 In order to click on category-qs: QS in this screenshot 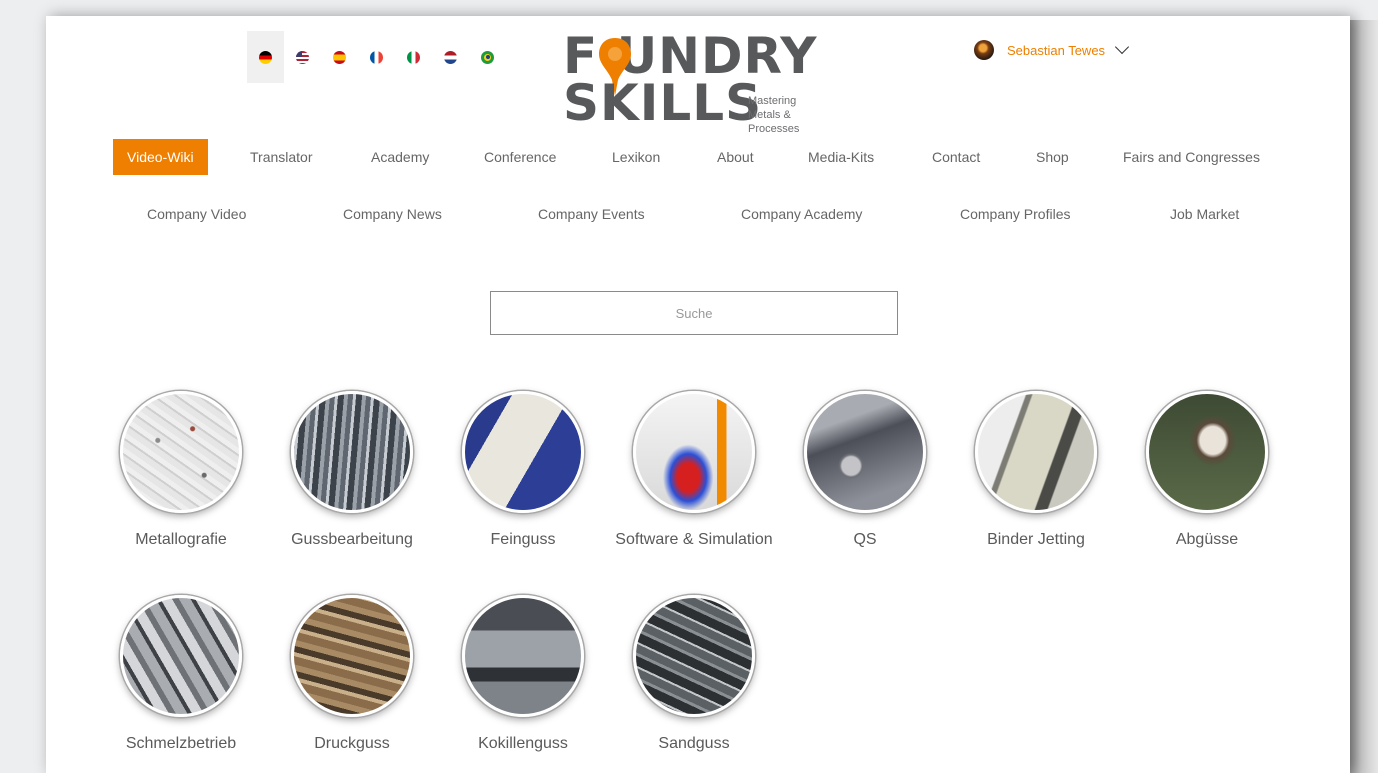, I will do `click(865, 470)`.